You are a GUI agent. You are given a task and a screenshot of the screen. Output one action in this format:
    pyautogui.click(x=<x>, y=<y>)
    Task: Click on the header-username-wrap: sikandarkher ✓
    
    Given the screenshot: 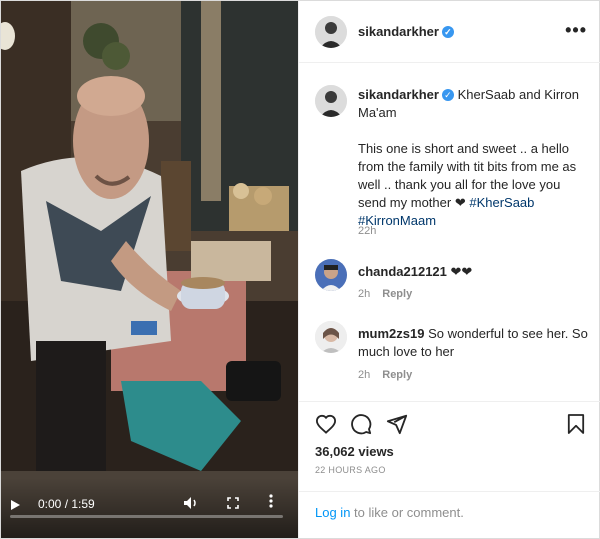 What is the action you would take?
    pyautogui.click(x=406, y=31)
    